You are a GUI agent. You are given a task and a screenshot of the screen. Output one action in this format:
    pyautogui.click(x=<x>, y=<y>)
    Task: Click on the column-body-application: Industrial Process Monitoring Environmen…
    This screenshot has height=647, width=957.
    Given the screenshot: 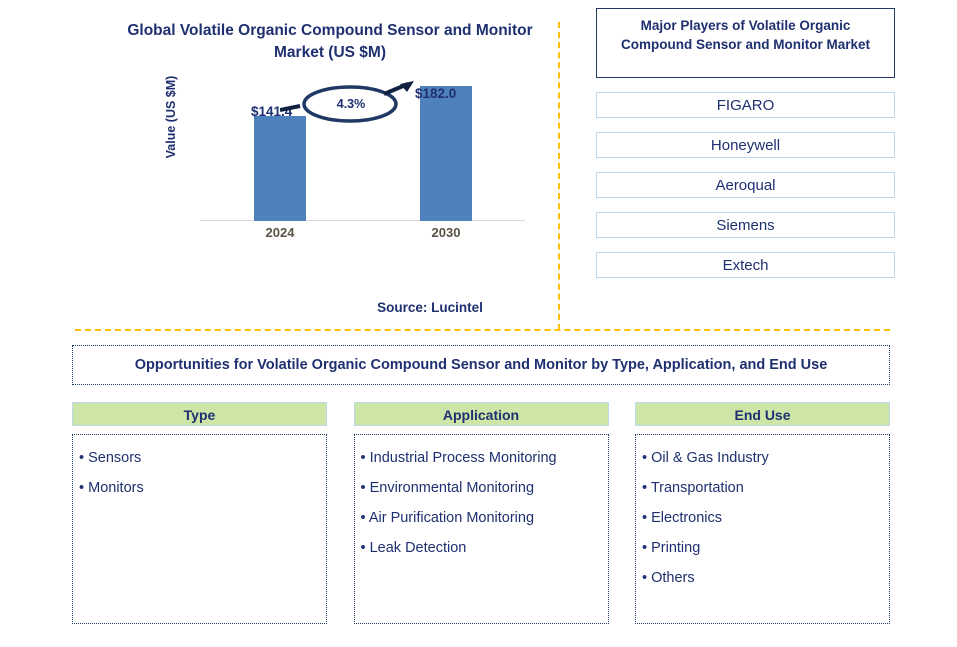 What is the action you would take?
    pyautogui.click(x=481, y=529)
    